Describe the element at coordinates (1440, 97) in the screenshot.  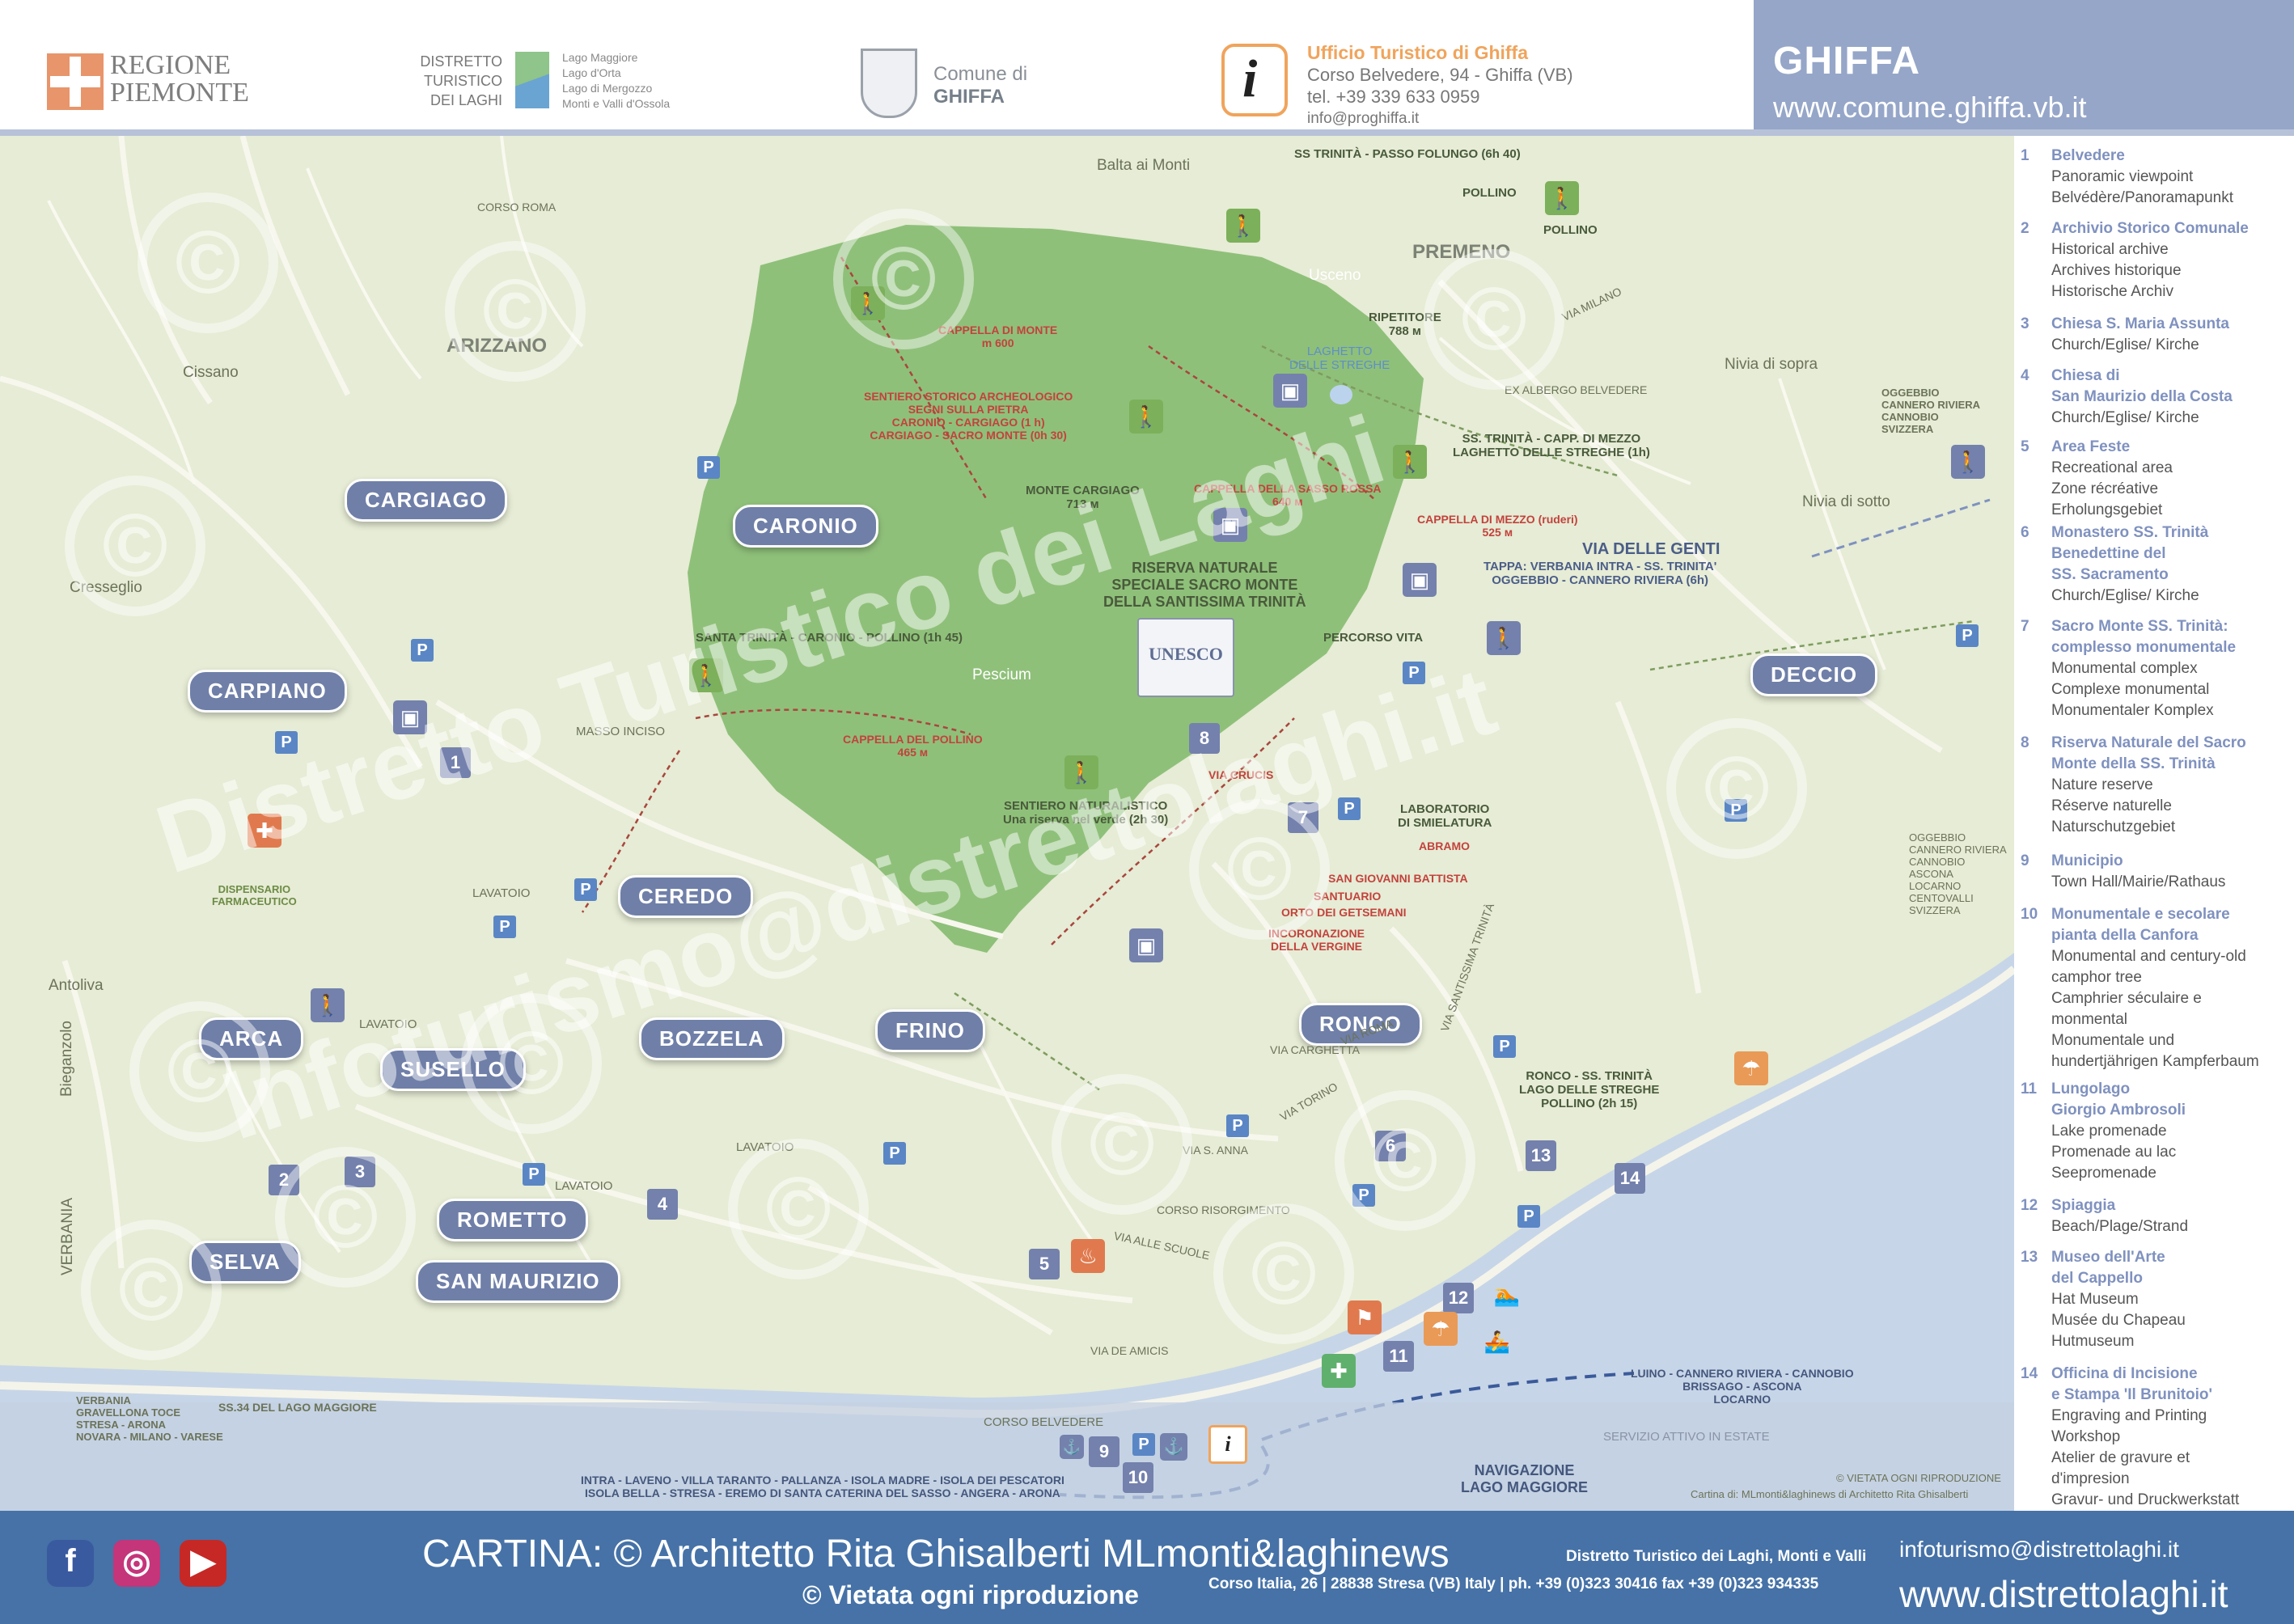
I see `ufficio-tel: tel. +39 339 633 0959` at that location.